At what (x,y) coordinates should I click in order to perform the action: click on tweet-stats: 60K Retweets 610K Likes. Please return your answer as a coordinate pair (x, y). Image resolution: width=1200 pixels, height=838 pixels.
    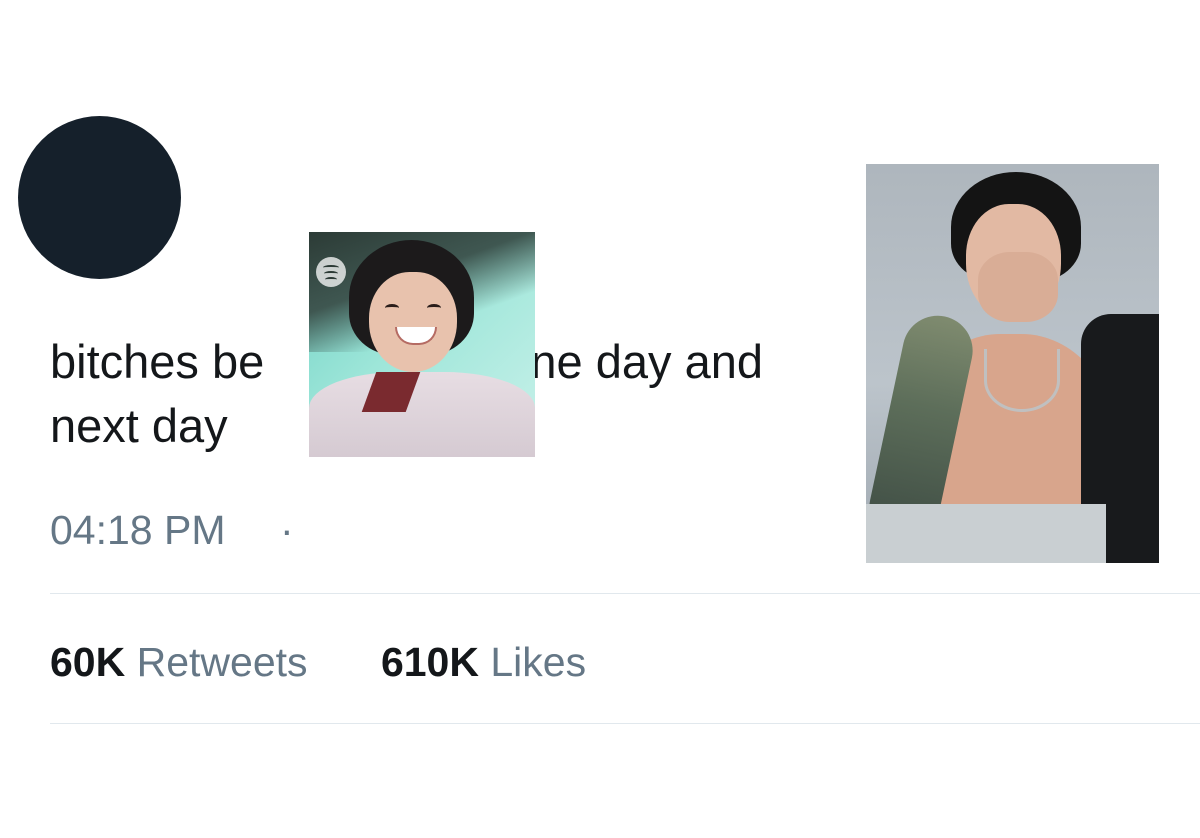
    Looking at the image, I should click on (318, 662).